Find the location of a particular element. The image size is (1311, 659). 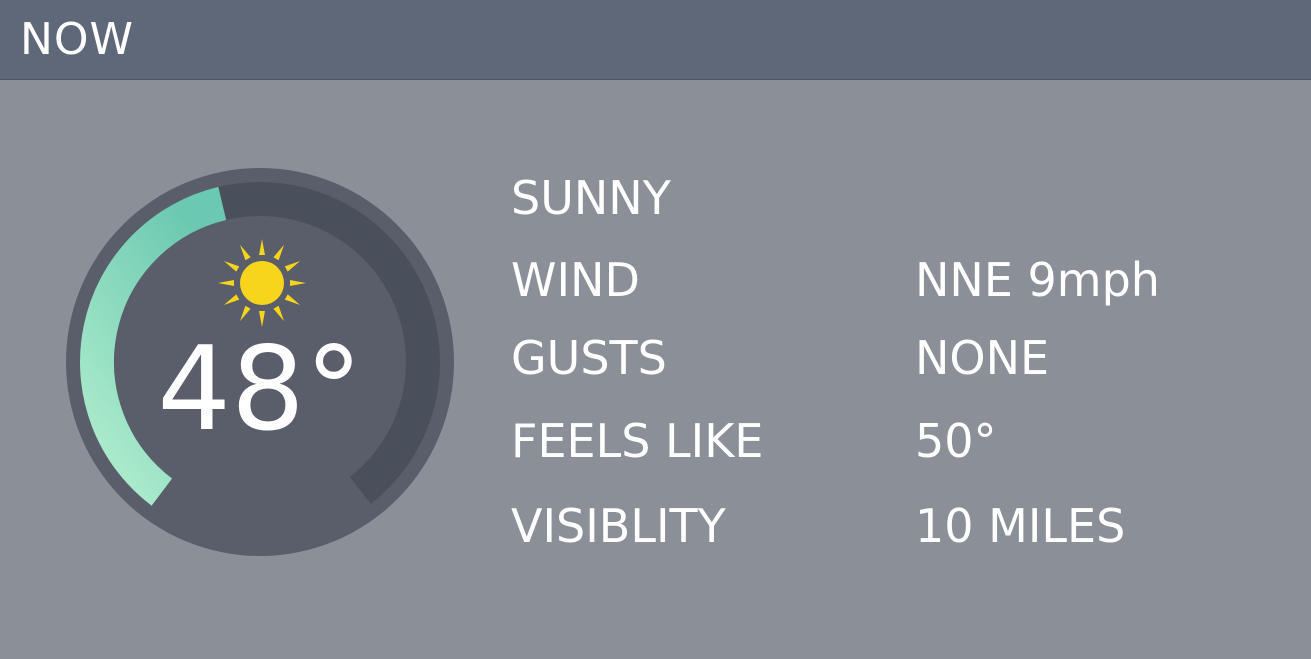

detail-label-visibility: VISIBLITY is located at coordinates (618, 526).